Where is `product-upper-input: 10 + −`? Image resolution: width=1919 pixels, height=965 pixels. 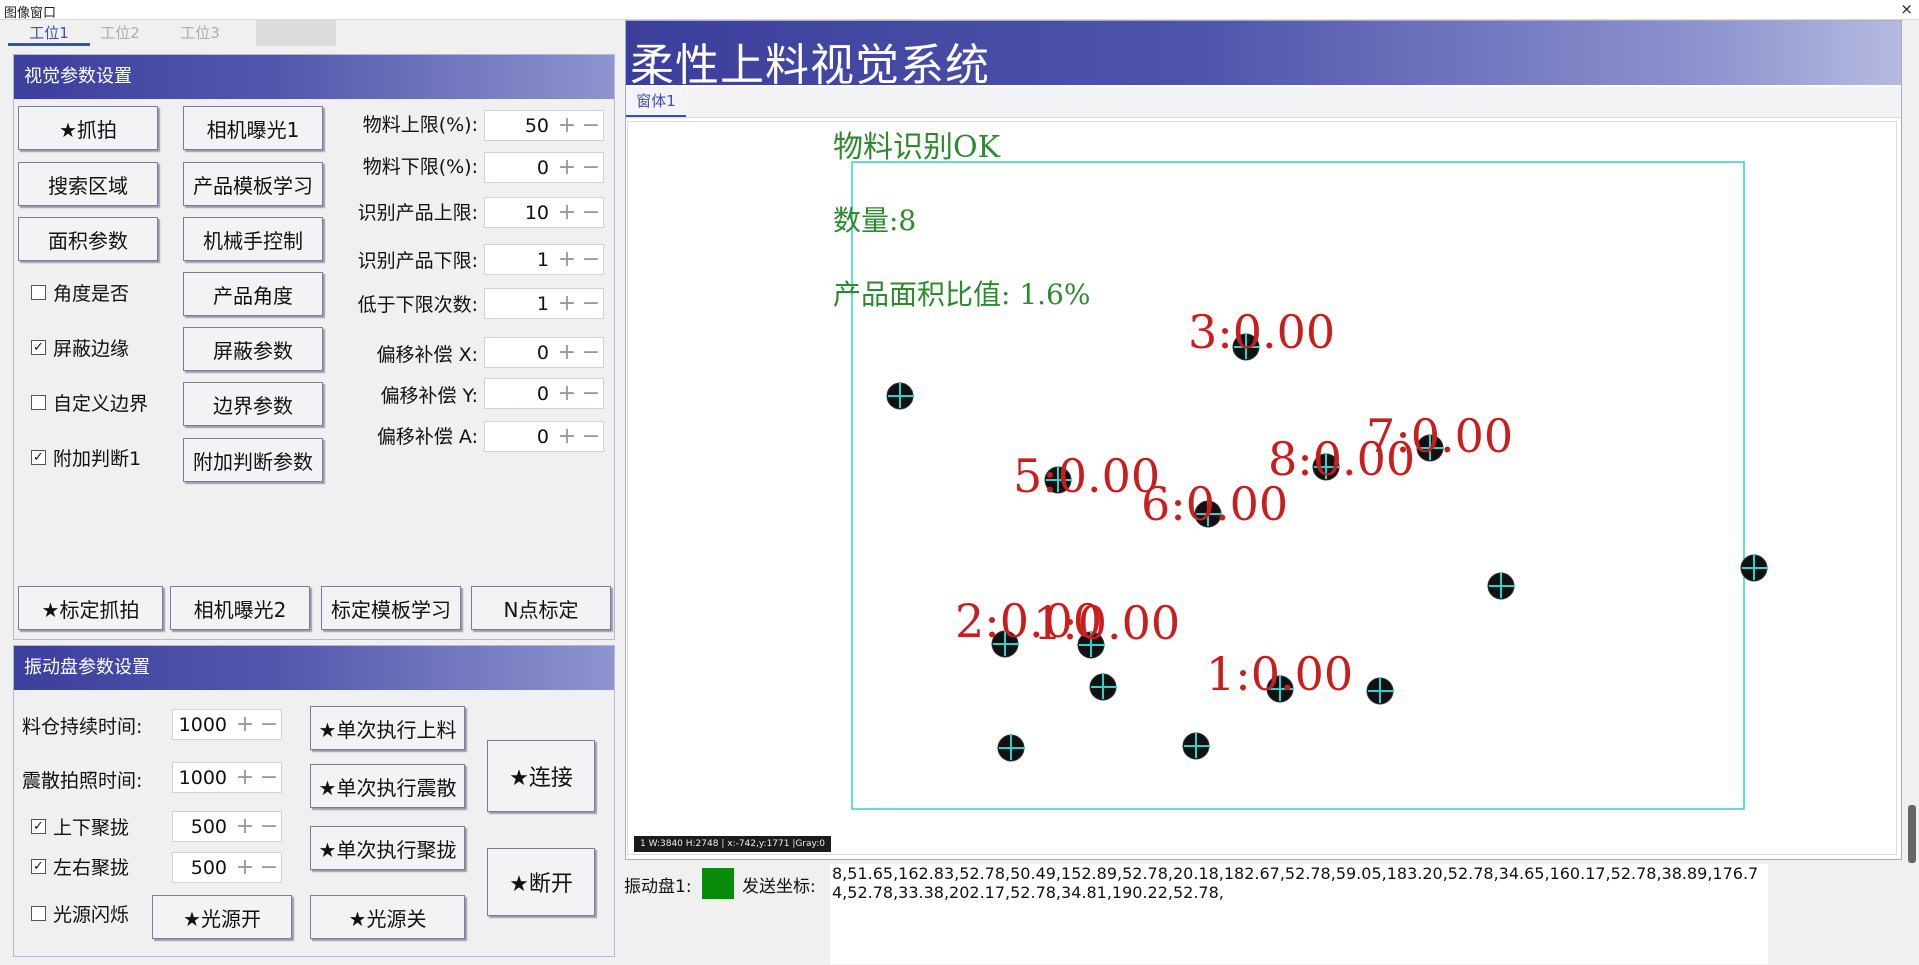
product-upper-input: 10 + − is located at coordinates (544, 212).